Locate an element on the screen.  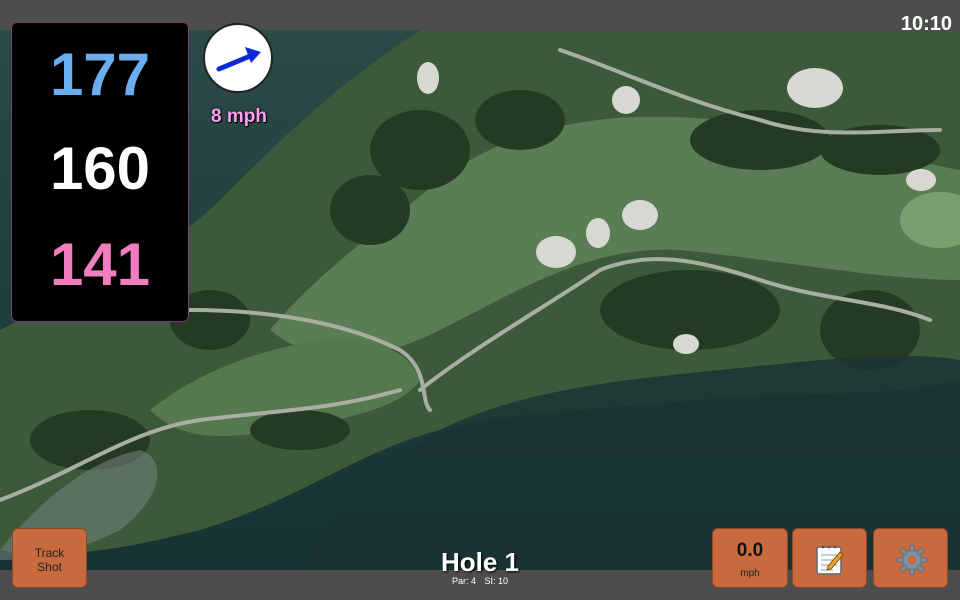
distance-panel: 177 160 141 is located at coordinates (100, 172).